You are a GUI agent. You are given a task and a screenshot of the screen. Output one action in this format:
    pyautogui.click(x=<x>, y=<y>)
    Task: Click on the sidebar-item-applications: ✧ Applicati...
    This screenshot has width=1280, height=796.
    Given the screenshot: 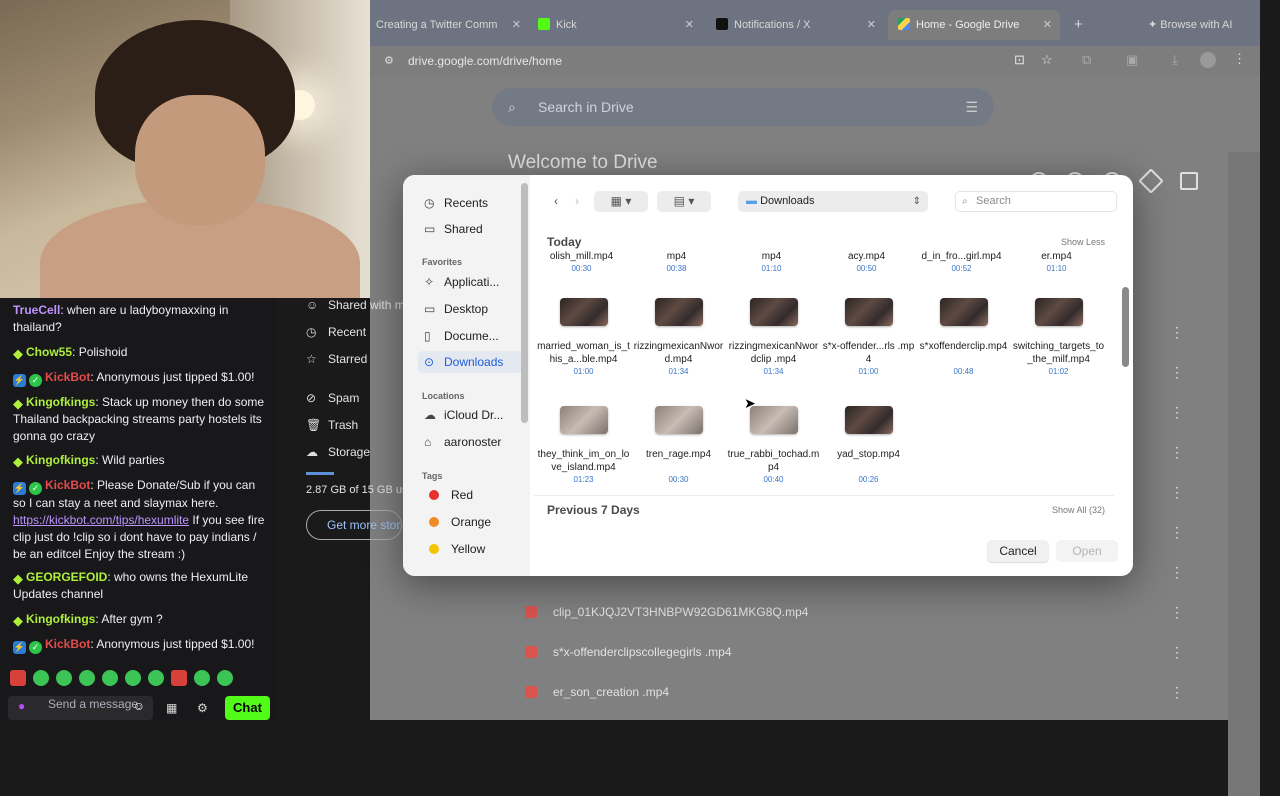 What is the action you would take?
    pyautogui.click(x=471, y=282)
    